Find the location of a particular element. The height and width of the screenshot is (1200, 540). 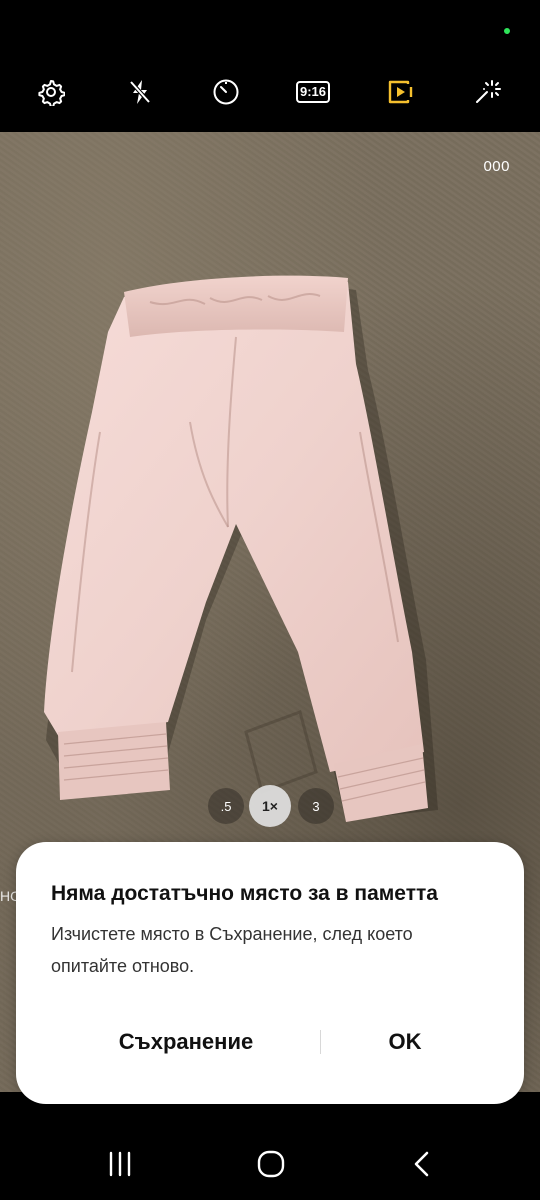

navigation-bar is located at coordinates (270, 1164).